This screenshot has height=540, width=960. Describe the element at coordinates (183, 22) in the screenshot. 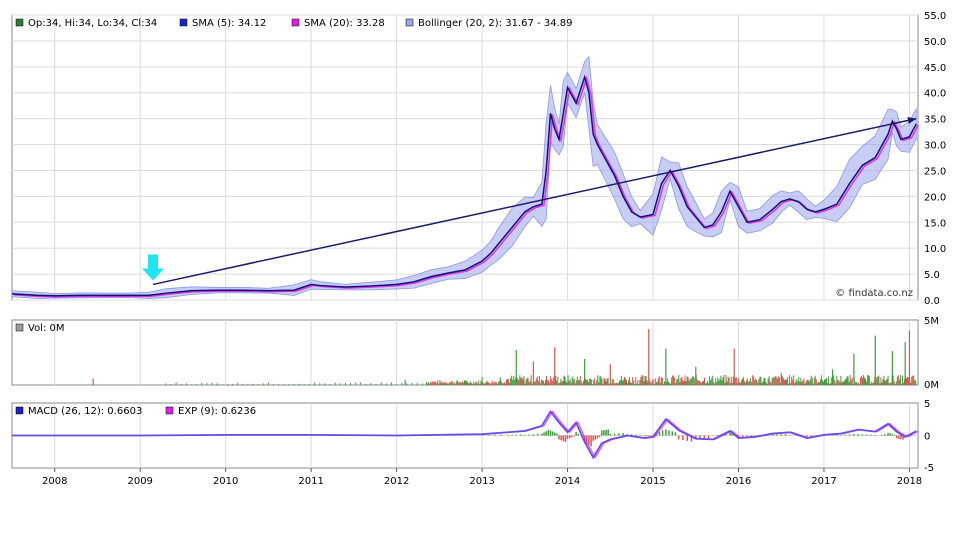

I see `legend-swatch-sma5` at that location.